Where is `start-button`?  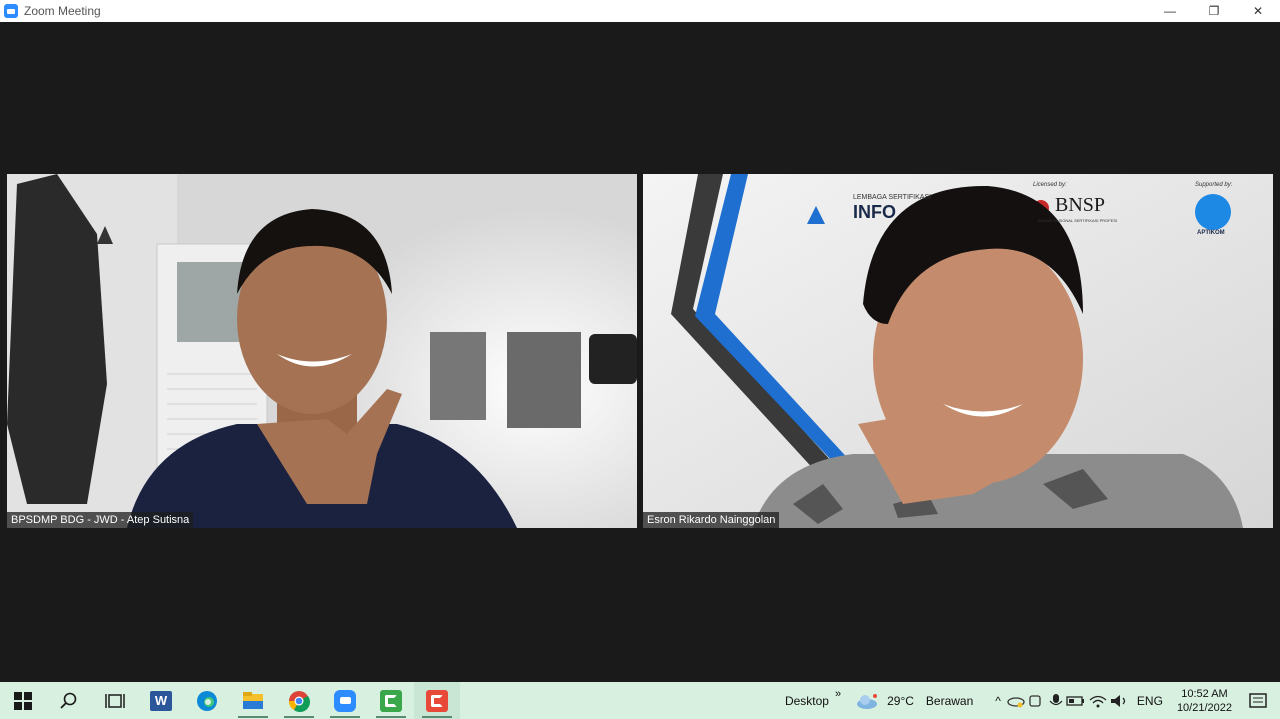 start-button is located at coordinates (23, 700).